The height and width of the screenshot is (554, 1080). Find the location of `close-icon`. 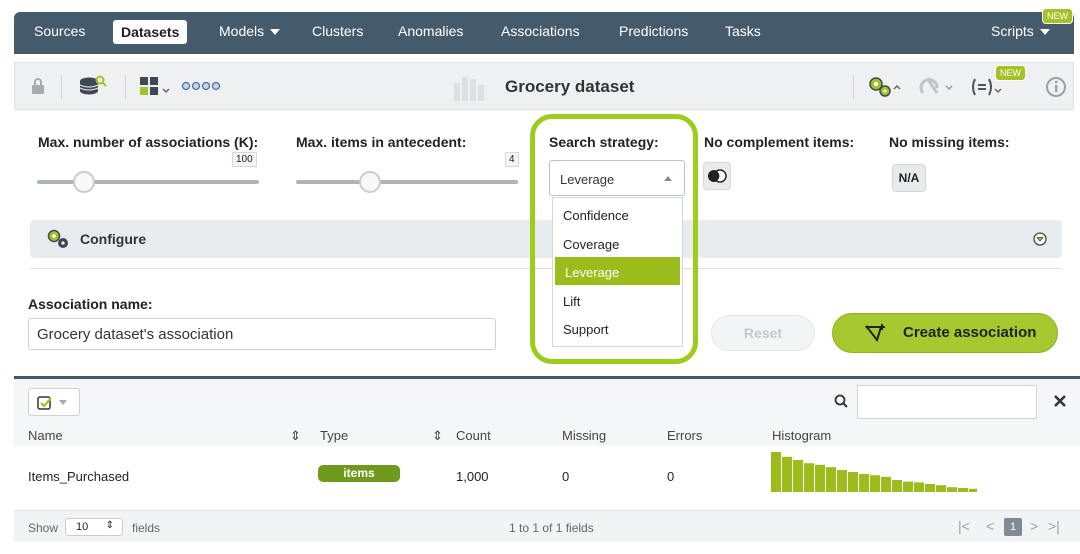

close-icon is located at coordinates (1060, 401).